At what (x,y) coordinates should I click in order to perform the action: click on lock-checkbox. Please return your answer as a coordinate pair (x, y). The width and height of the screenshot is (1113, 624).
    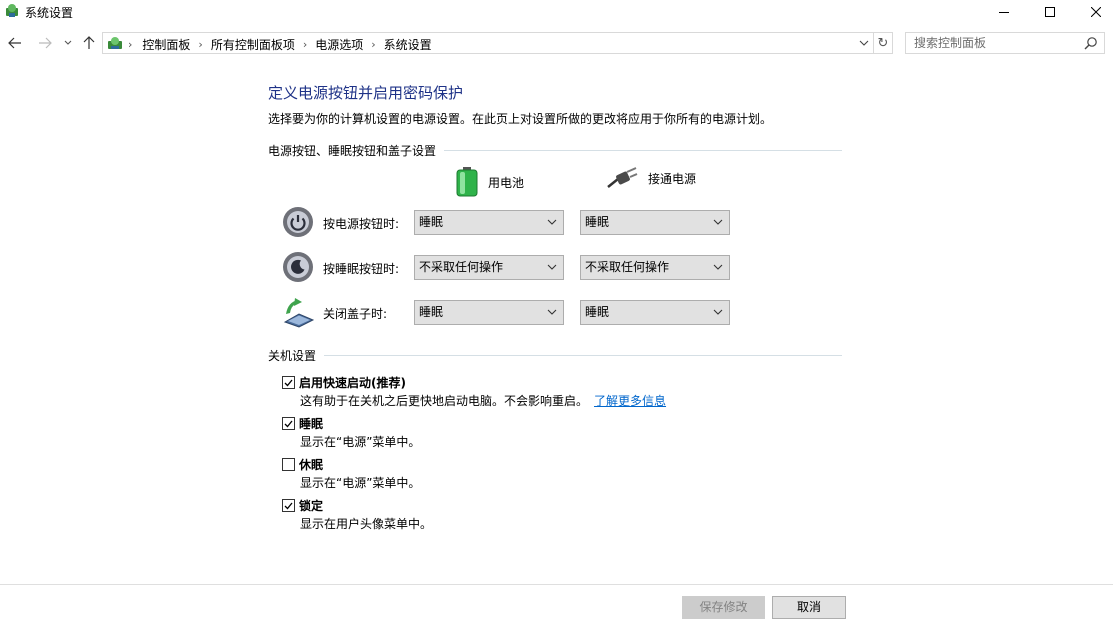
    Looking at the image, I should click on (288, 505).